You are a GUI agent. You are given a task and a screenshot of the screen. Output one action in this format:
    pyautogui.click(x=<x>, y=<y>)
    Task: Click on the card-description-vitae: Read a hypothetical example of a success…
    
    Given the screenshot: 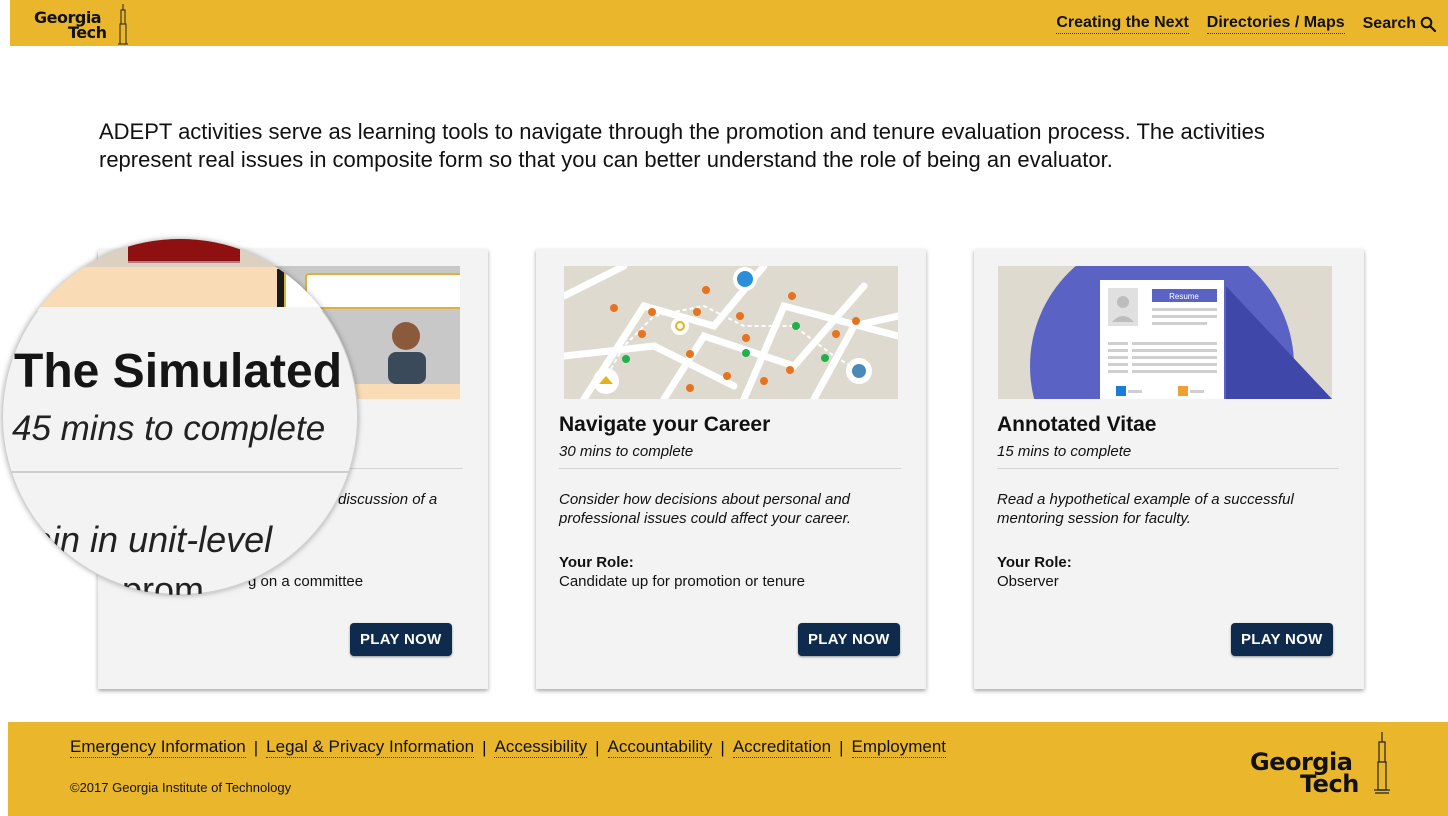 What is the action you would take?
    pyautogui.click(x=1145, y=509)
    